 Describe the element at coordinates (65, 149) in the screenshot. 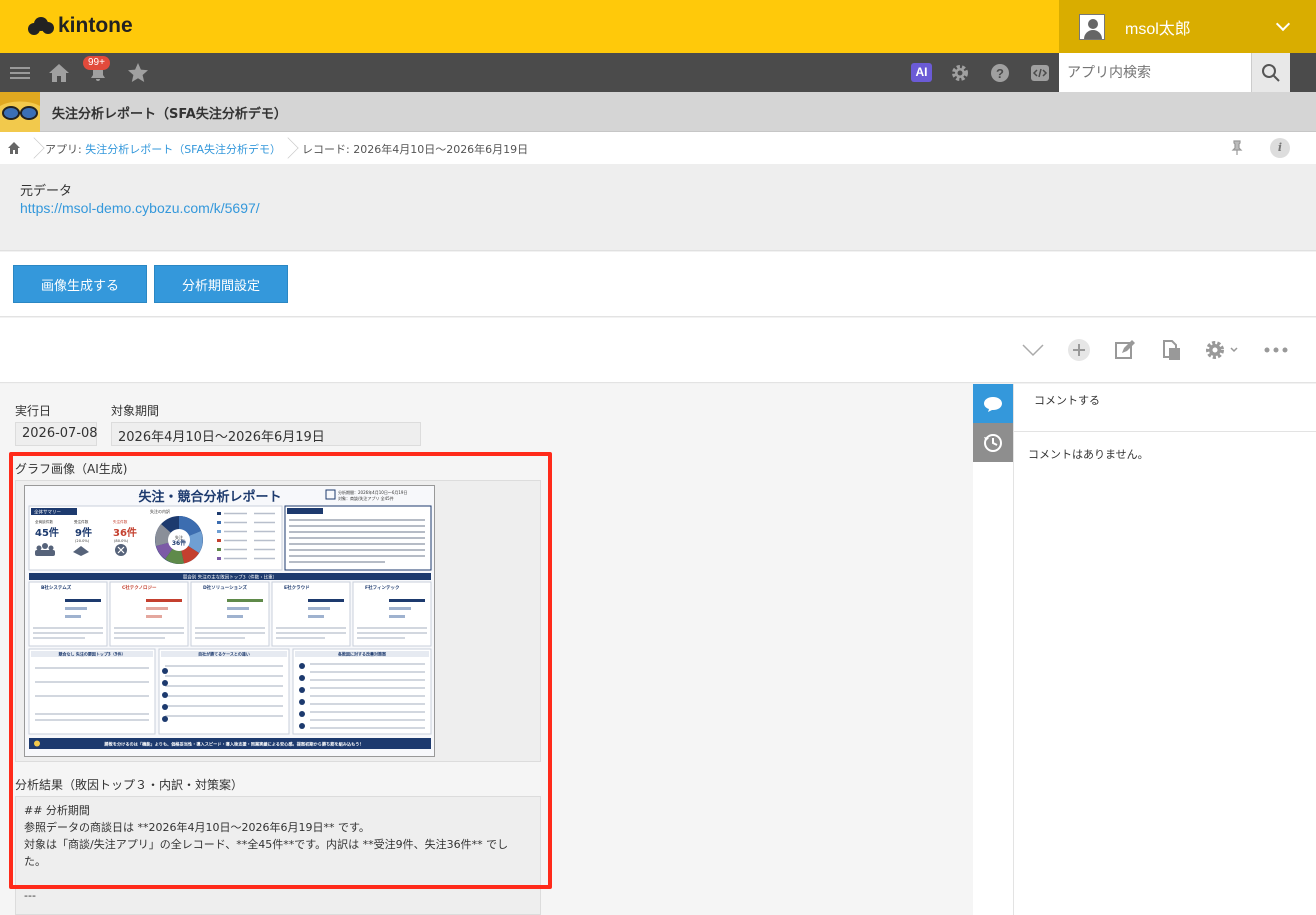

I see `breadcrumb-app-prefix: アプリ:` at that location.